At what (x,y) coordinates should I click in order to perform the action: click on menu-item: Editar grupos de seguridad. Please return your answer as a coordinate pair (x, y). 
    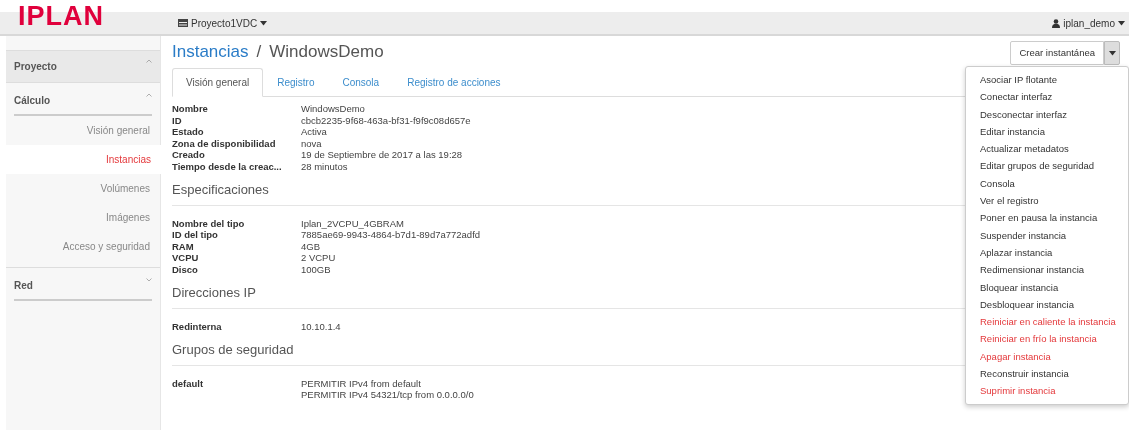
    Looking at the image, I should click on (1047, 166).